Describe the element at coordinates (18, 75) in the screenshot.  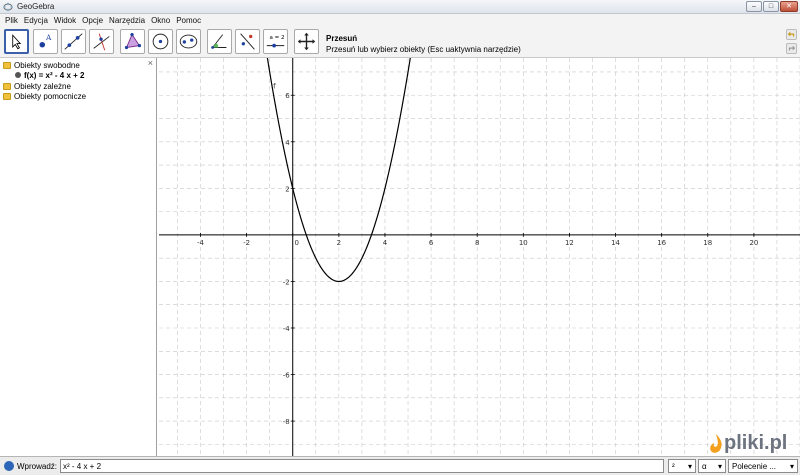
I see `visibility-toggle-icon` at that location.